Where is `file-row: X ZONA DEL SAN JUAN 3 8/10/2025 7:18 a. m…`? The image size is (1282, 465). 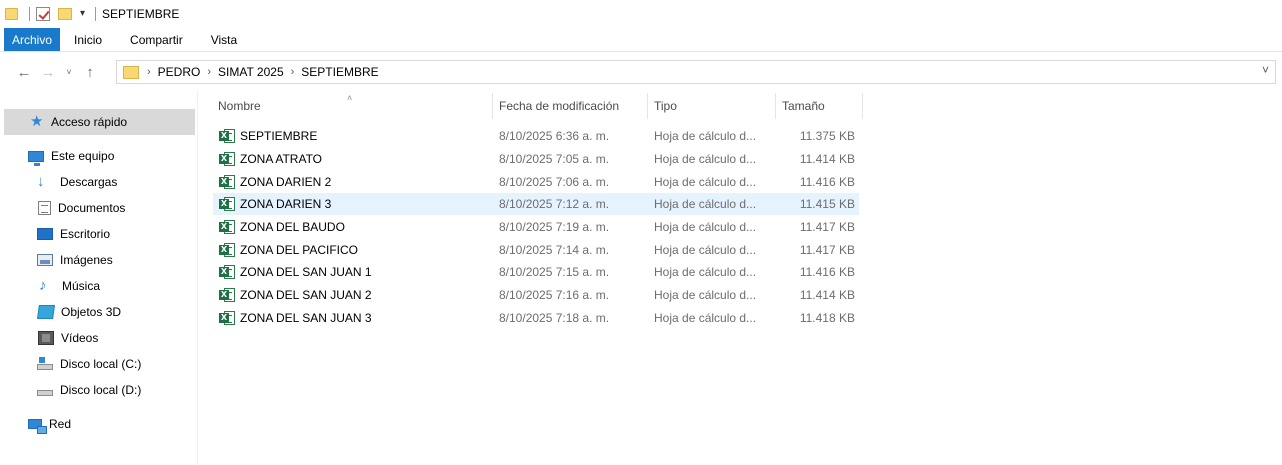
file-row: X ZONA DEL SAN JUAN 3 8/10/2025 7:18 a. m… is located at coordinates (536, 318).